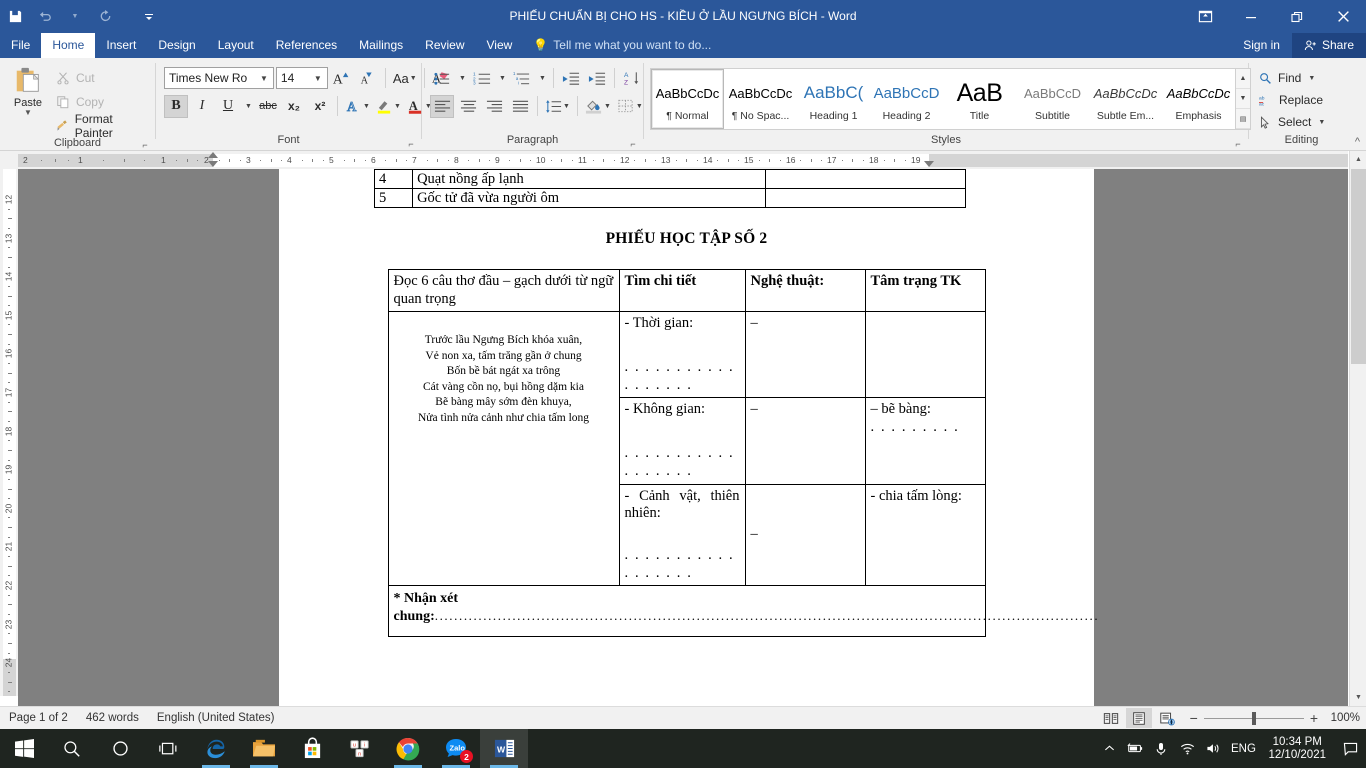 The image size is (1366, 768). What do you see at coordinates (9, 423) in the screenshot?
I see `vertical-ruler: 12 13 14 15 16 17 18 19 20 21 22 23 24 25` at bounding box center [9, 423].